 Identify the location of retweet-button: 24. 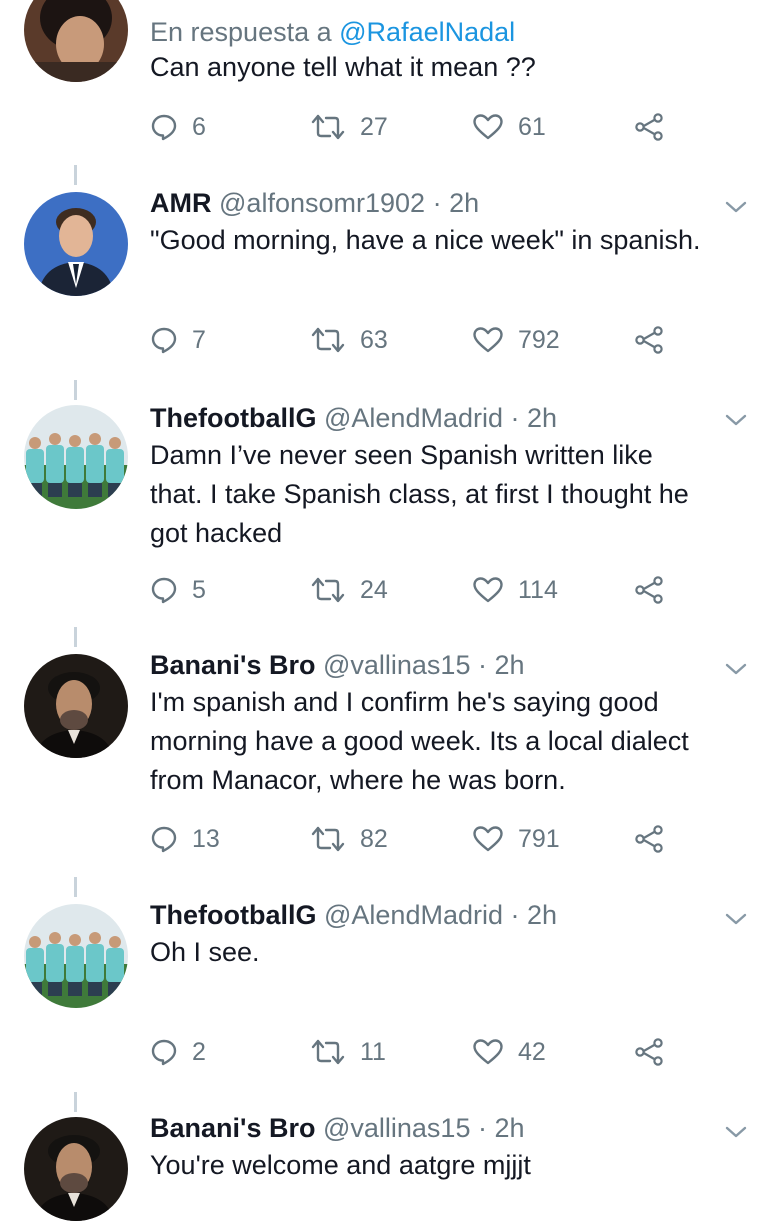
(349, 590).